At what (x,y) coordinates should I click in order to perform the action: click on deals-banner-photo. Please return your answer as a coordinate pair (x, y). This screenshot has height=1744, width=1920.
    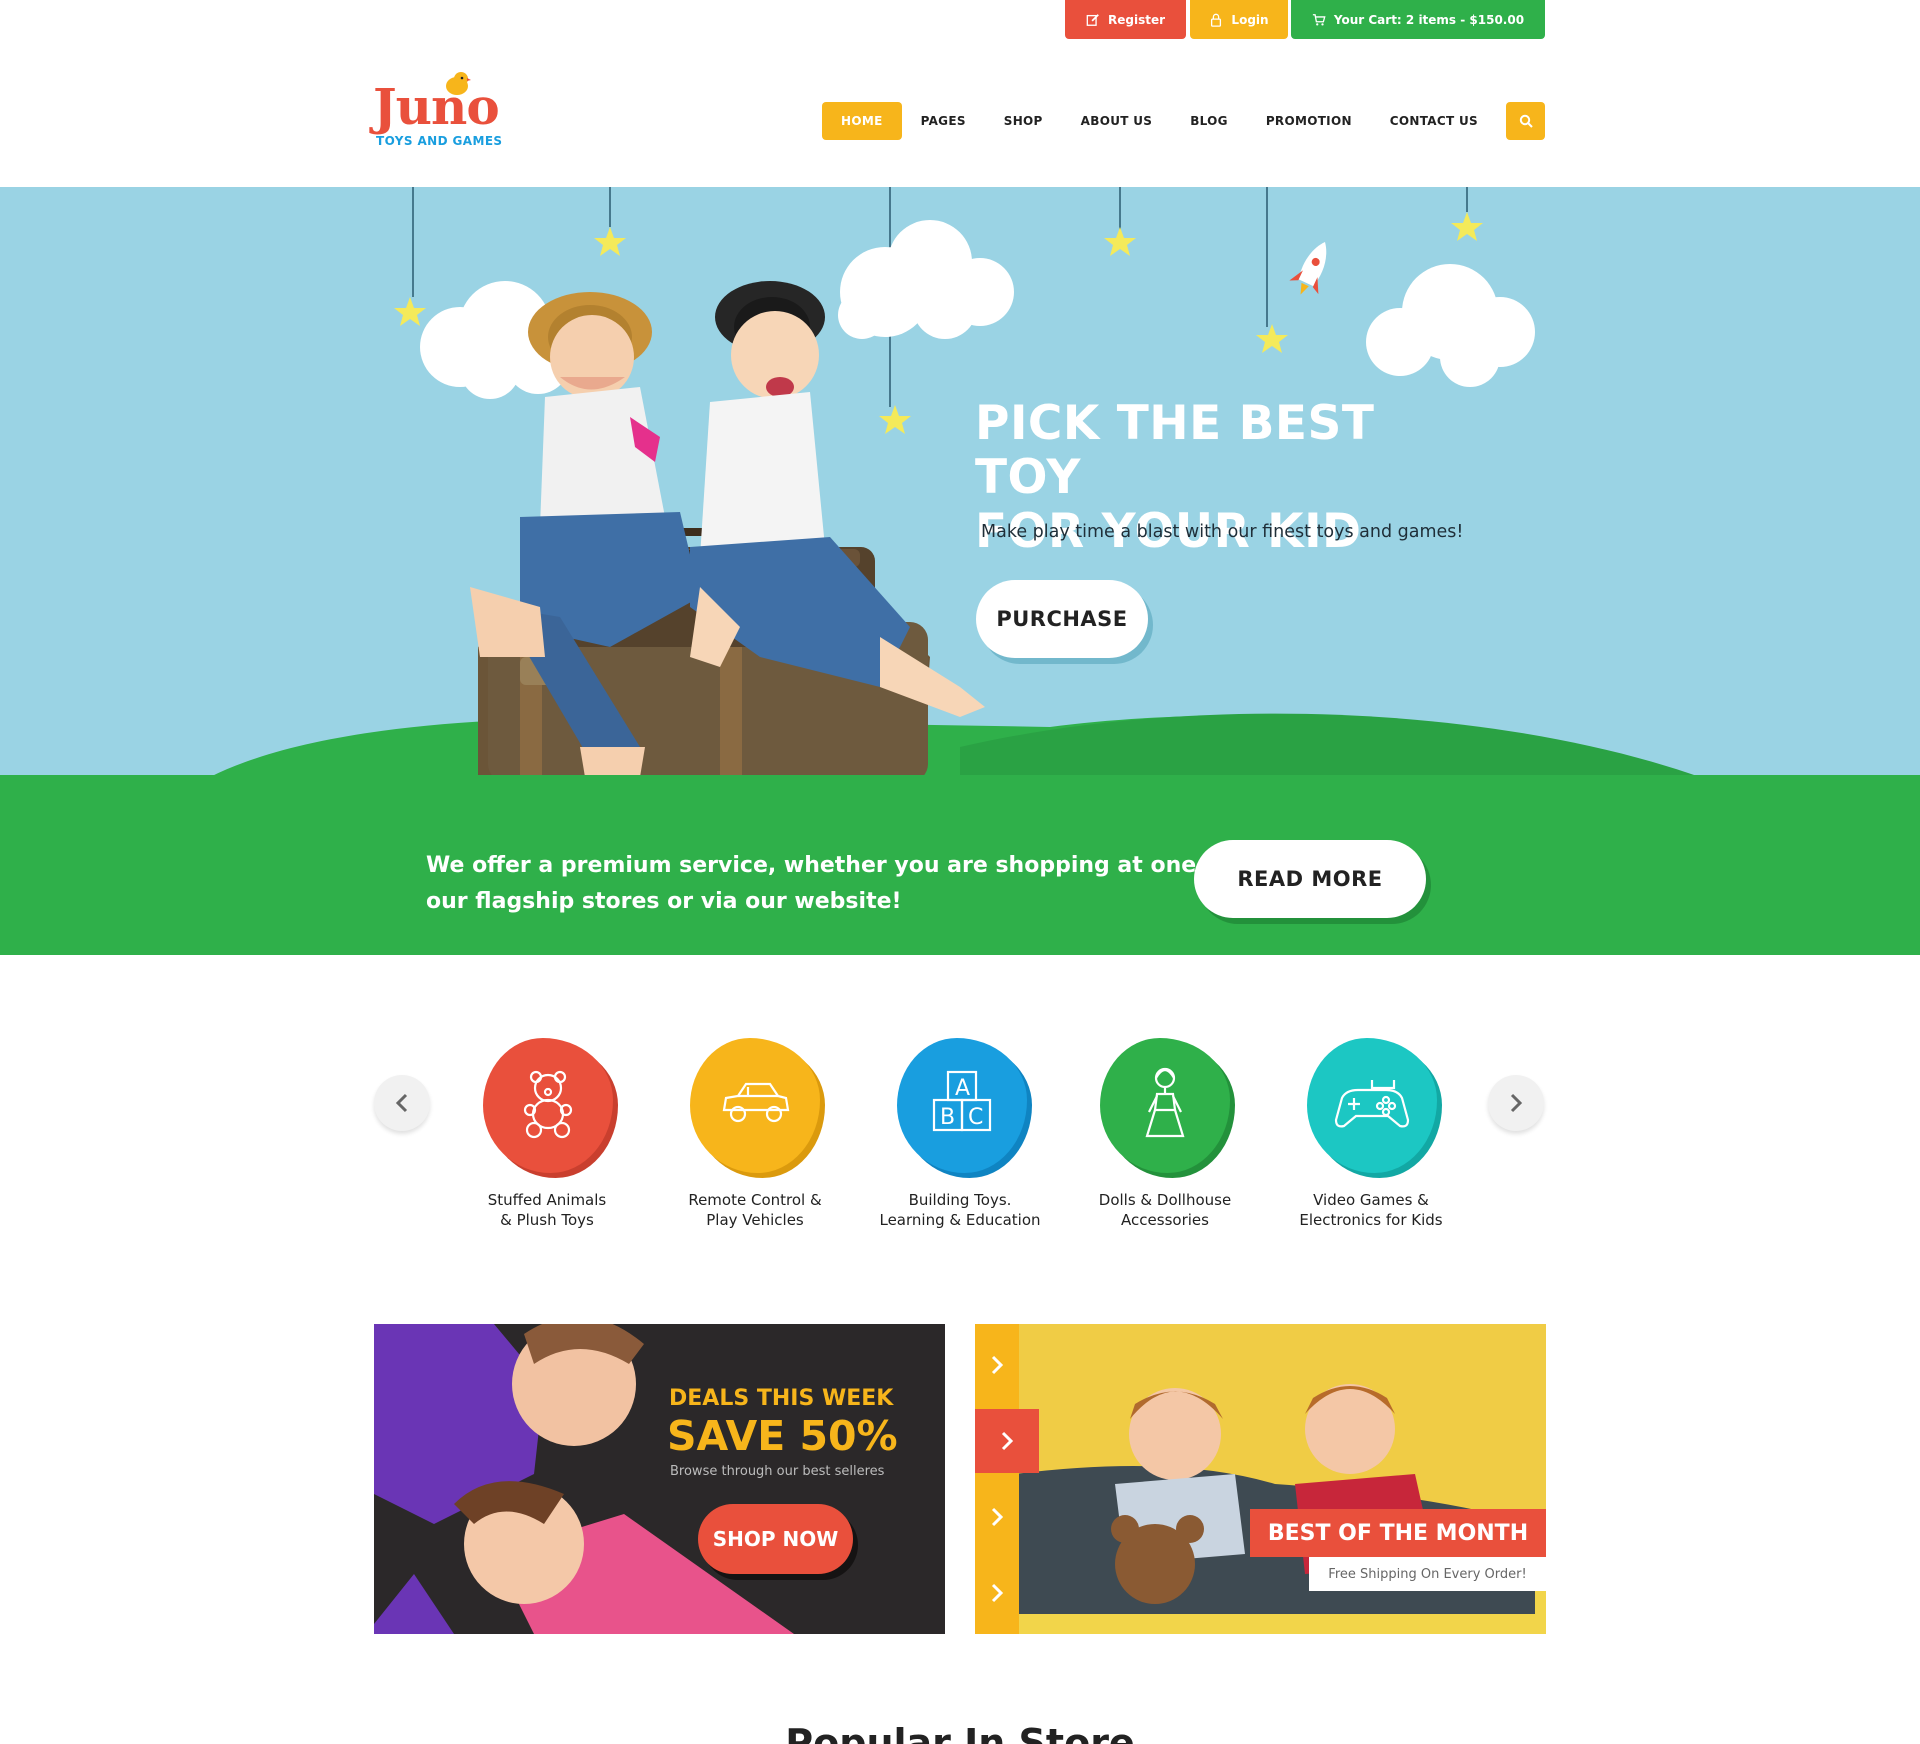
    Looking at the image, I should click on (659, 1479).